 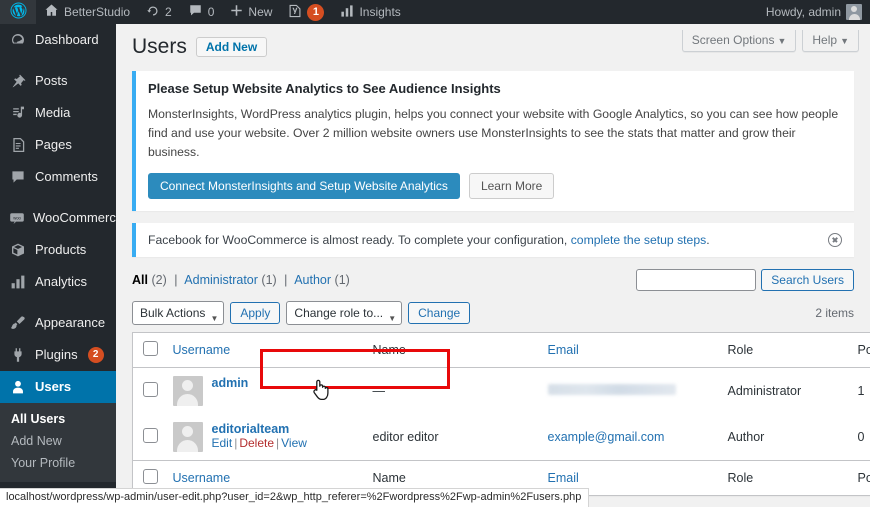 What do you see at coordinates (259, 429) in the screenshot?
I see `username-link: editorialteam` at bounding box center [259, 429].